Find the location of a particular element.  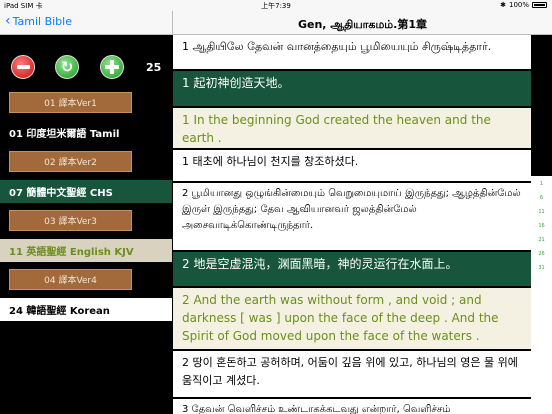

verse-index-item: 6 is located at coordinates (541, 198).